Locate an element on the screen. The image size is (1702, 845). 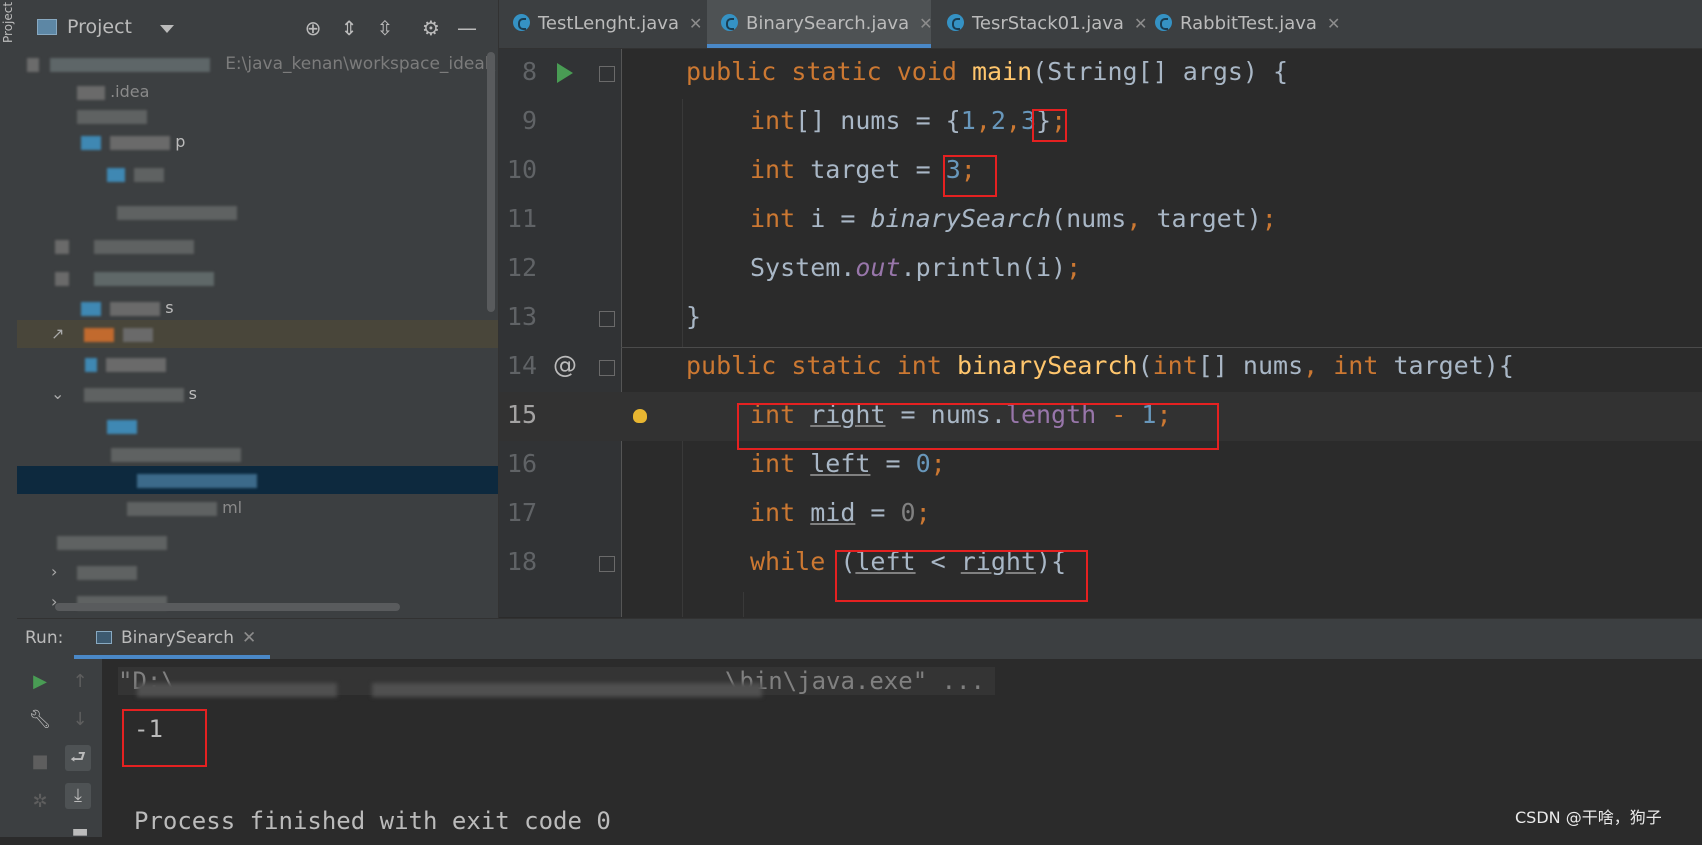
chevron-right-icon: › is located at coordinates (54, 571).